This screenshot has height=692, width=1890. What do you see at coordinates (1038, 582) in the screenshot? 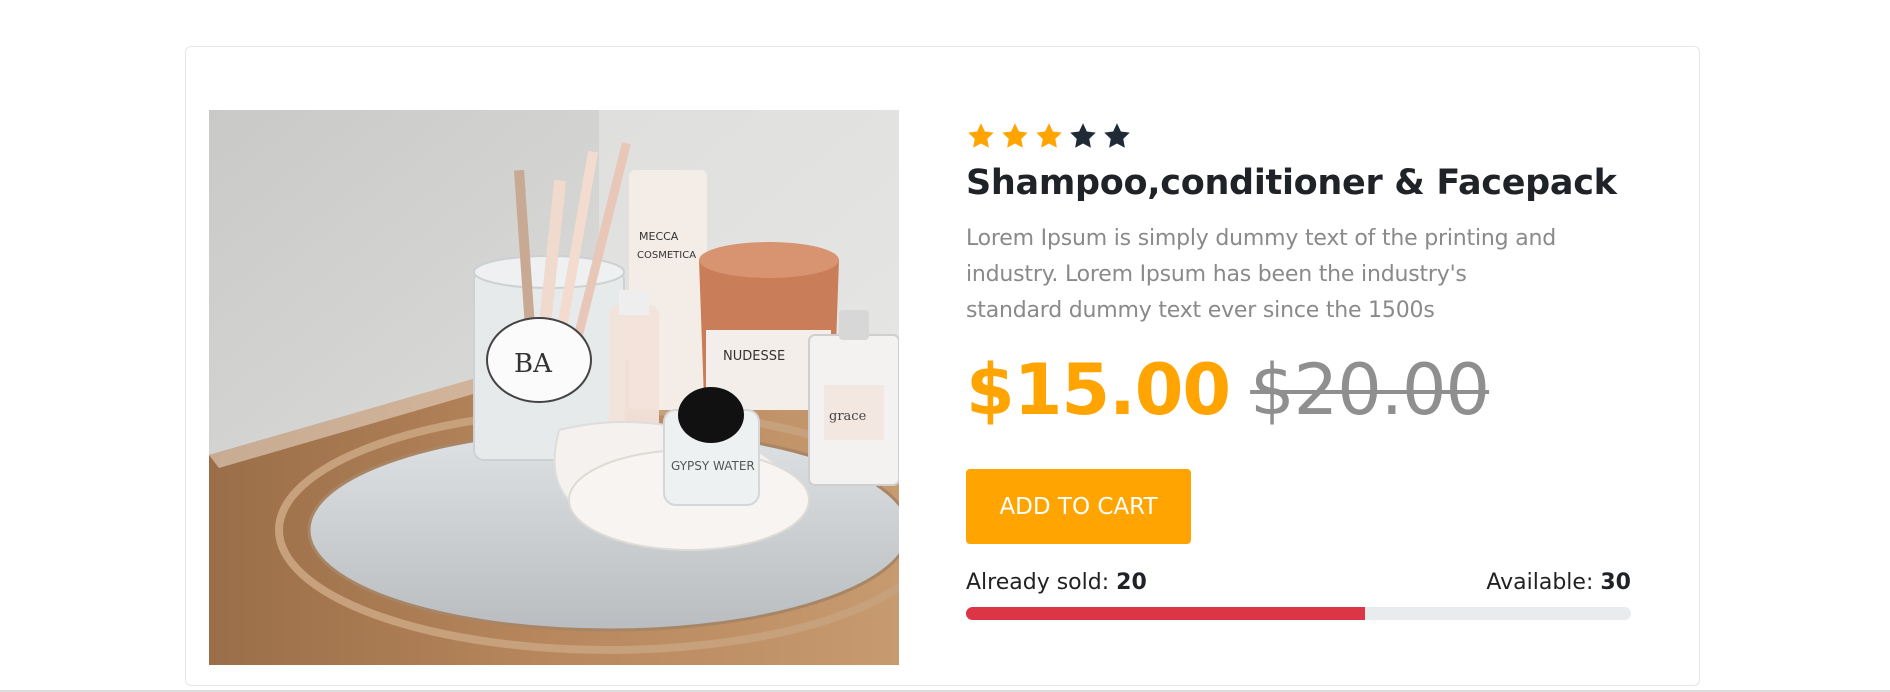
I see `sold-label: Already sold:` at bounding box center [1038, 582].